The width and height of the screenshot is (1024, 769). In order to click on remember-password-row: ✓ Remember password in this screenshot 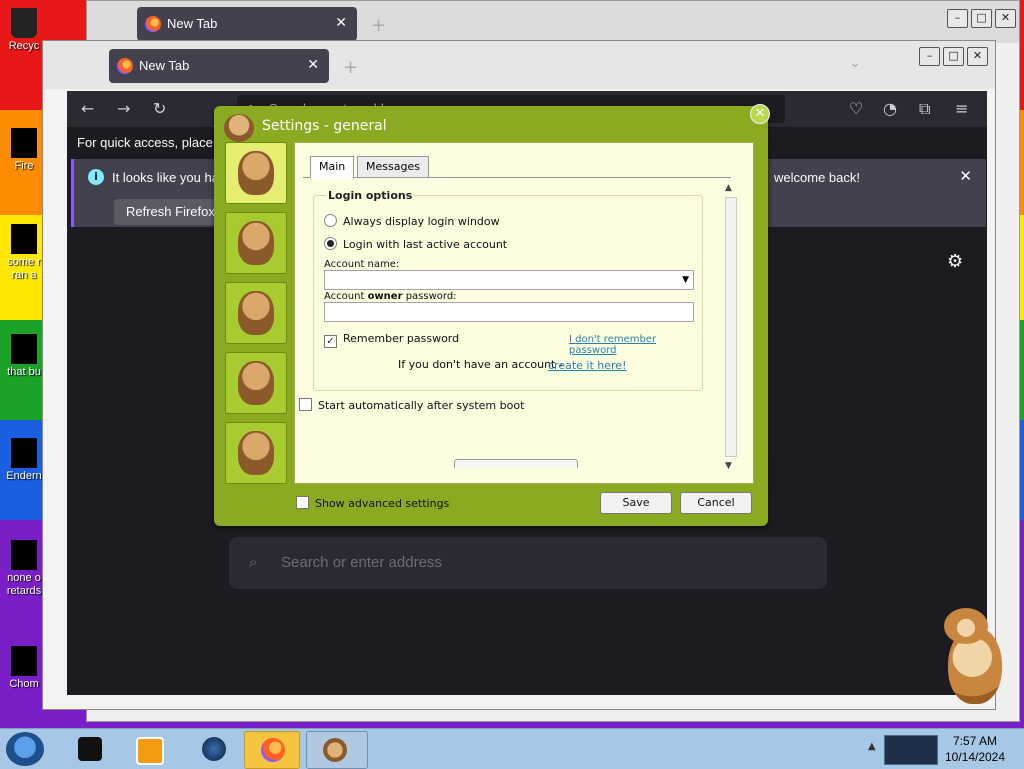, I will do `click(391, 340)`.